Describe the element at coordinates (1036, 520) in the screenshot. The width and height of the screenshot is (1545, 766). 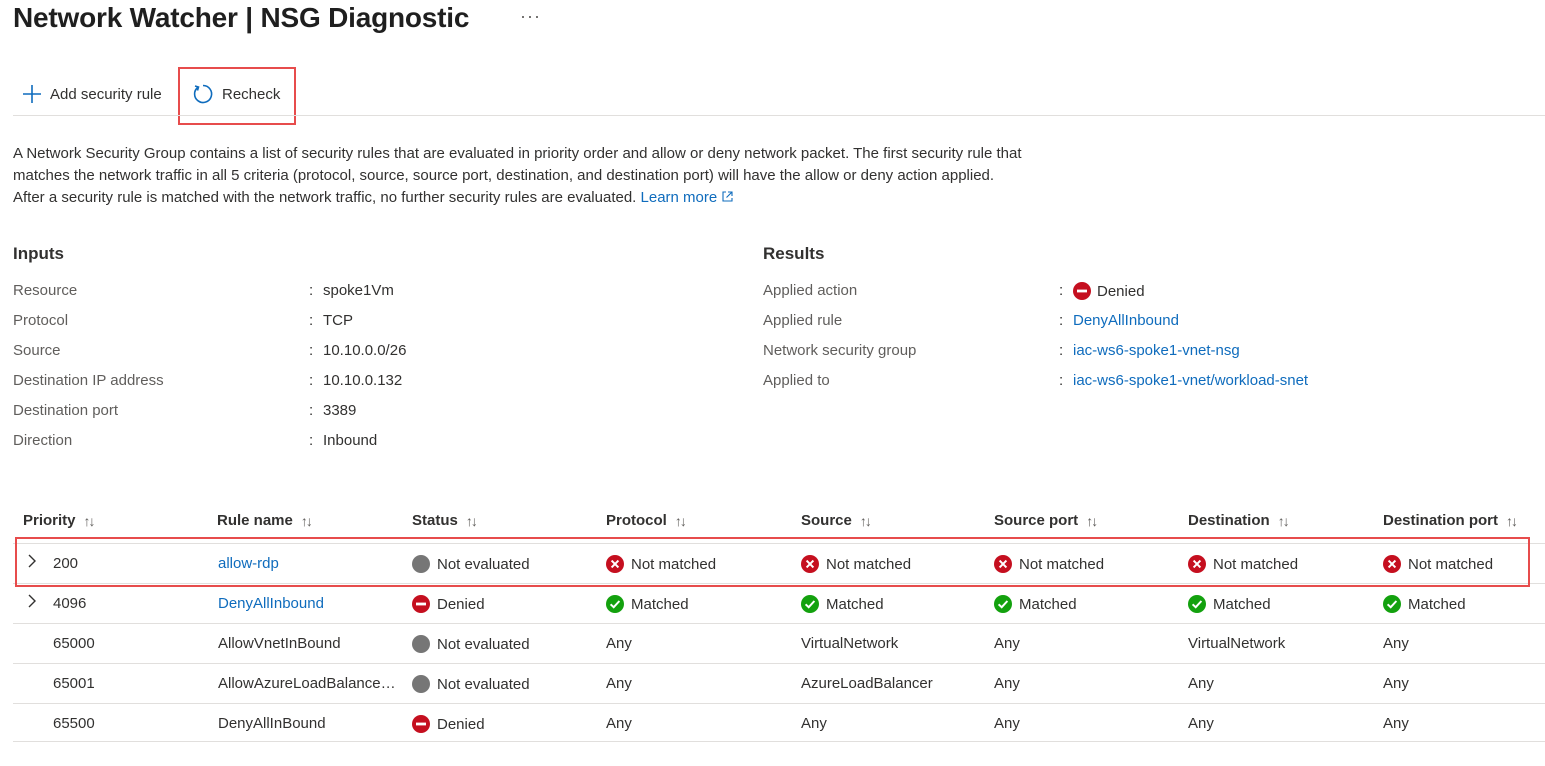
I see `column-header-label: Source port` at that location.